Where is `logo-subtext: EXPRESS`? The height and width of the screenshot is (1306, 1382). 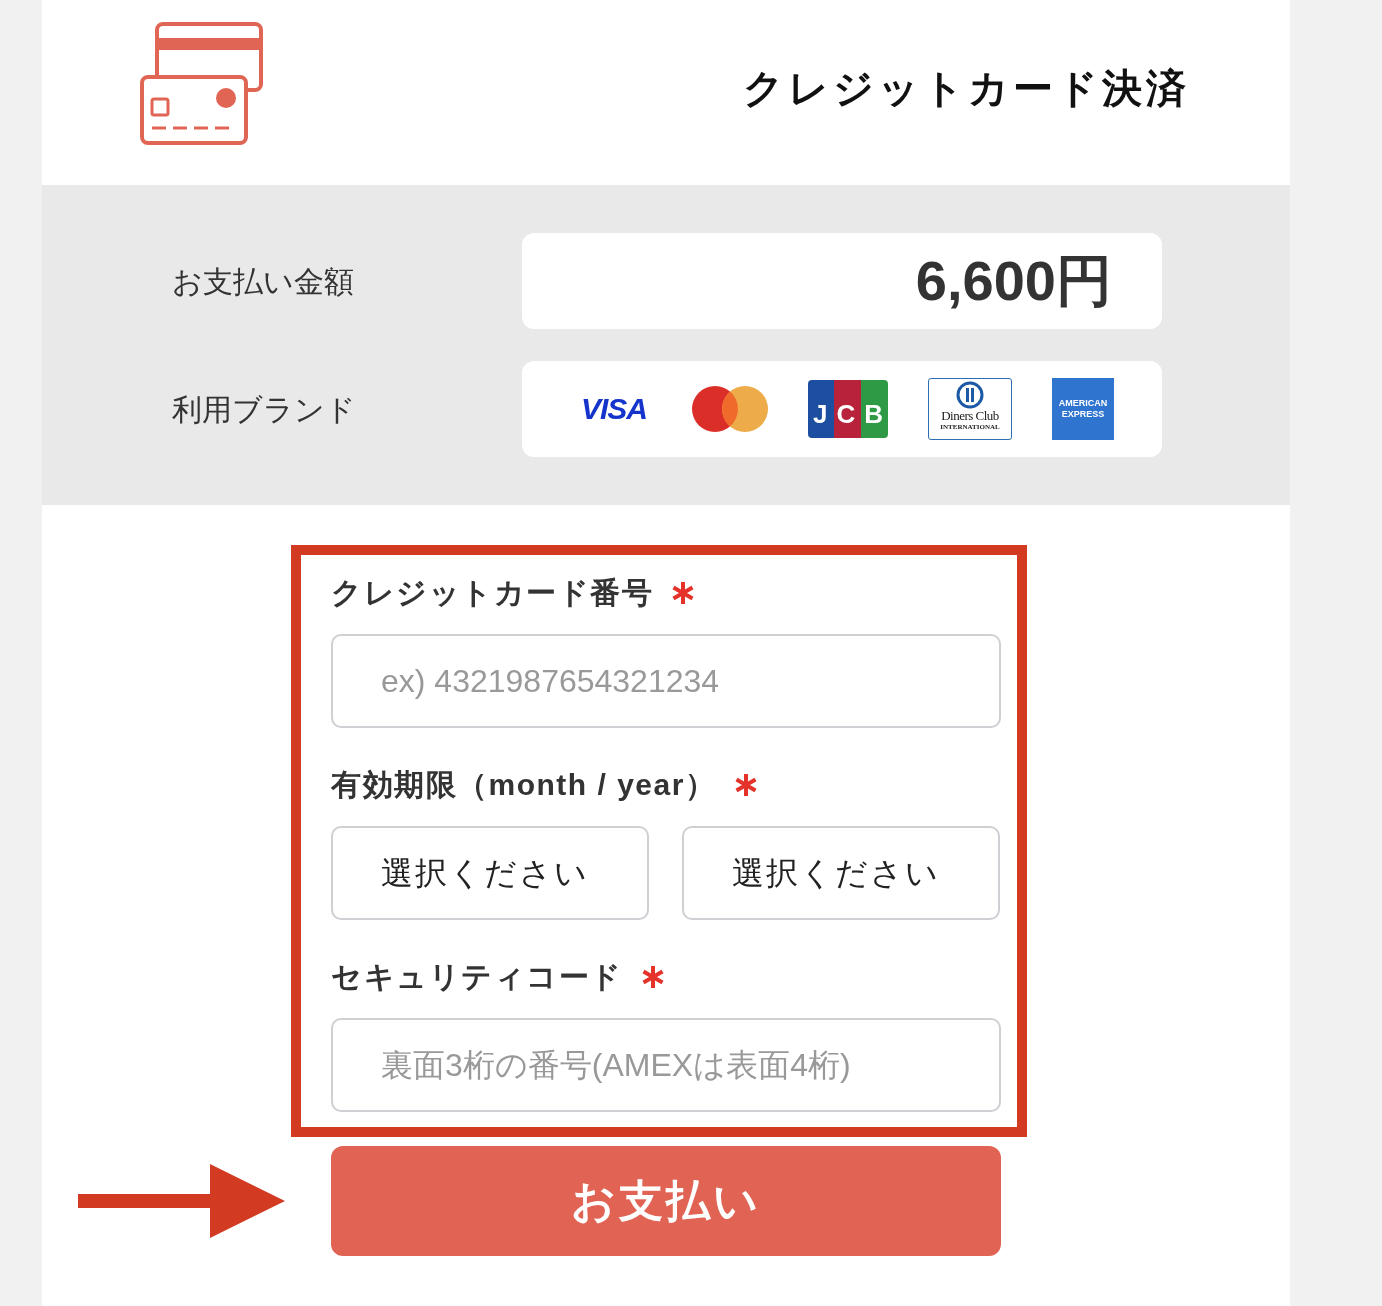 logo-subtext: EXPRESS is located at coordinates (1083, 414).